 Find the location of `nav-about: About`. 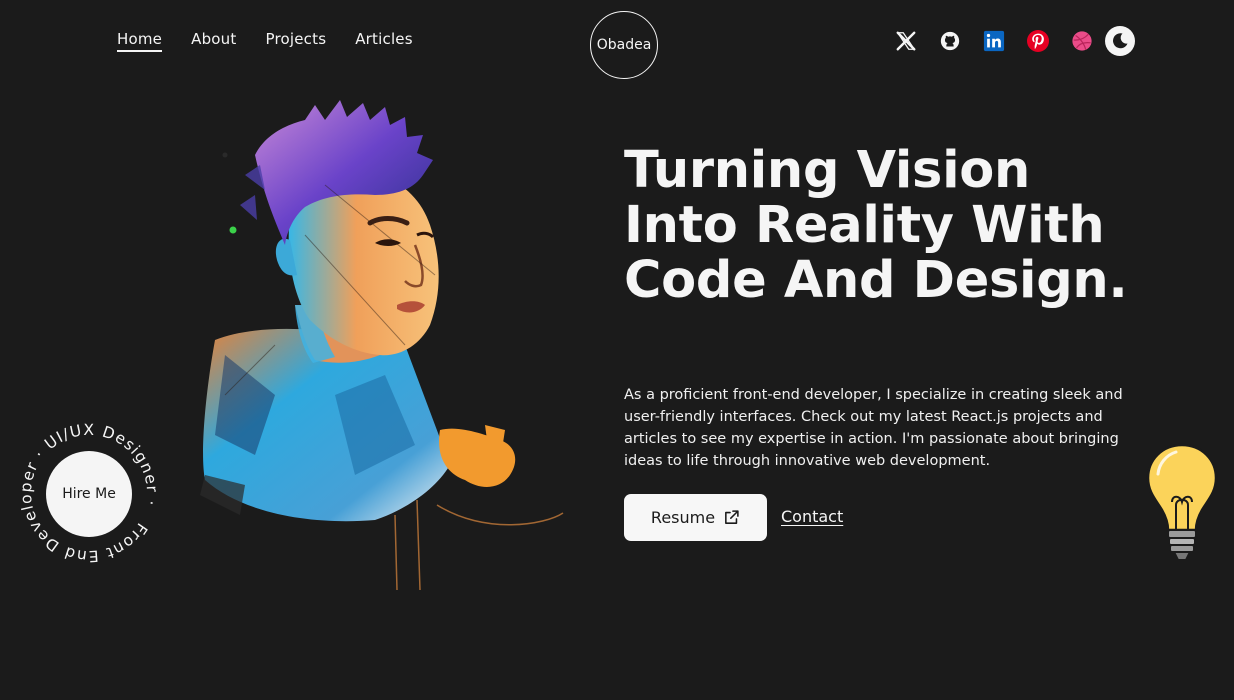

nav-about: About is located at coordinates (213, 41).